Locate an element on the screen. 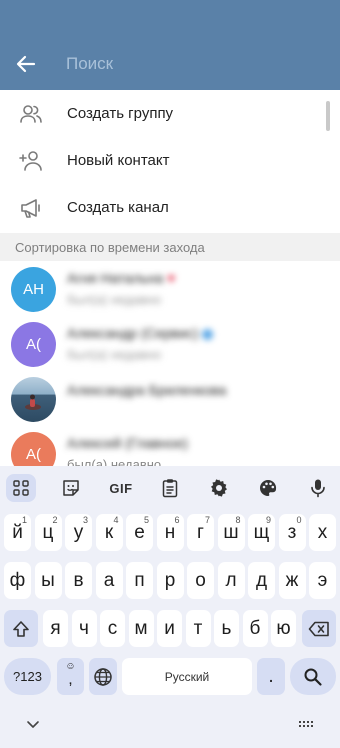 The image size is (340, 748). navigation-bar is located at coordinates (170, 729).